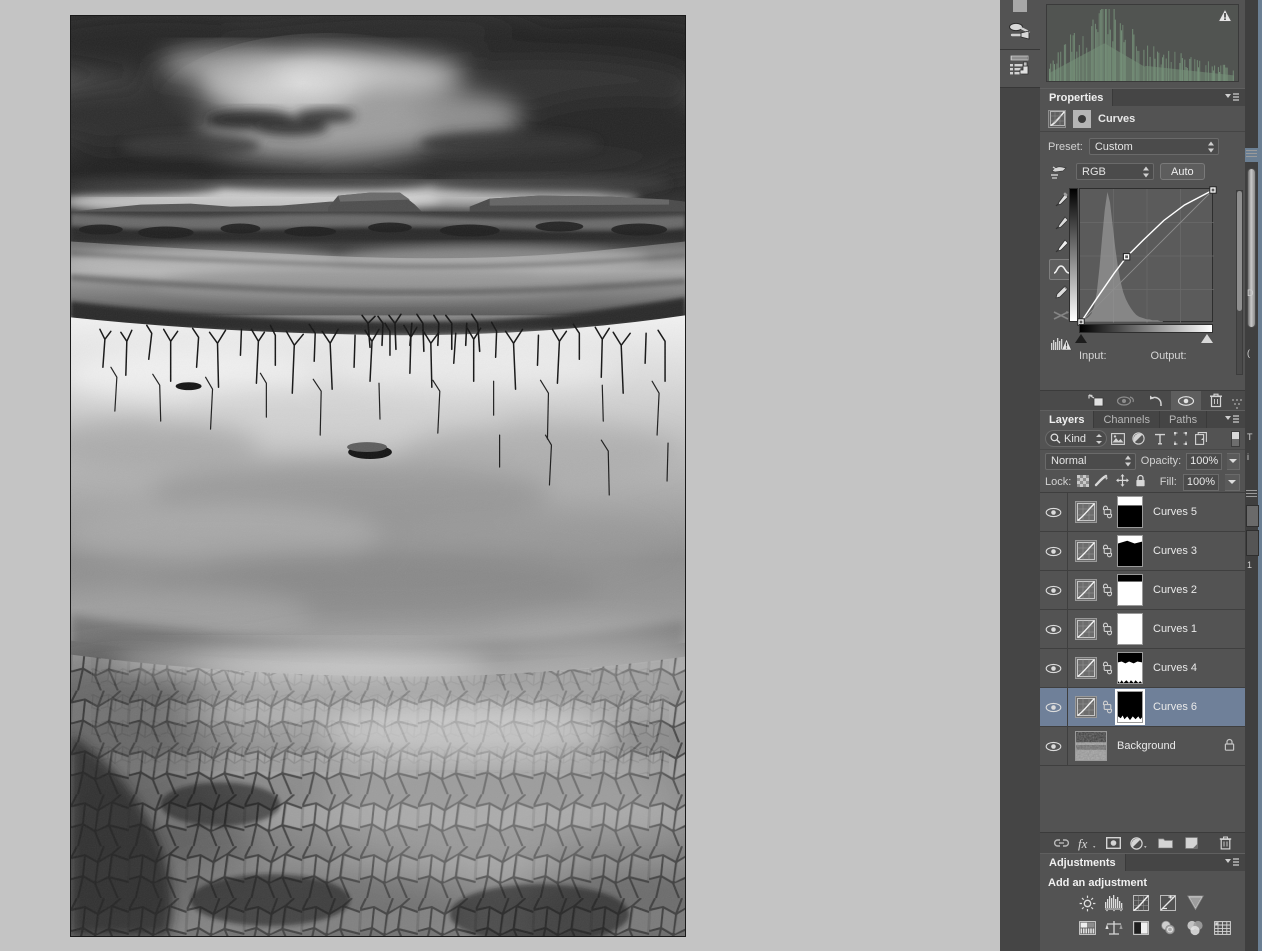 This screenshot has width=1262, height=951. I want to click on filter-adjustment-icon, so click(1138, 439).